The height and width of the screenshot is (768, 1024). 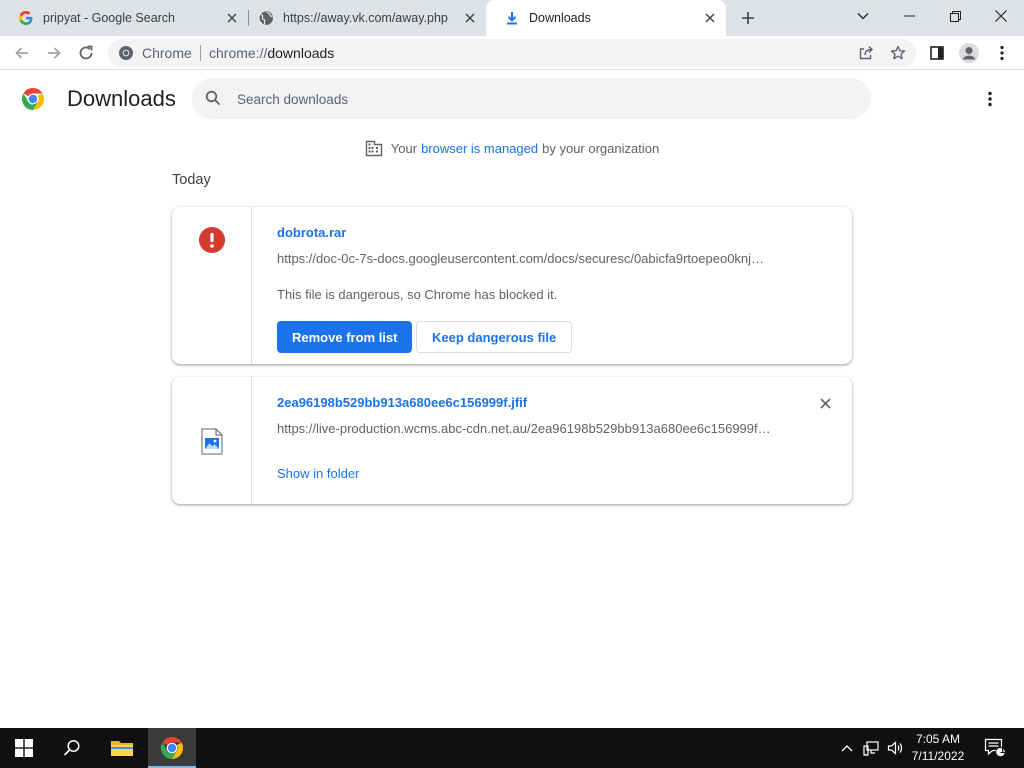 I want to click on downloads-more-actions-button, so click(x=990, y=99).